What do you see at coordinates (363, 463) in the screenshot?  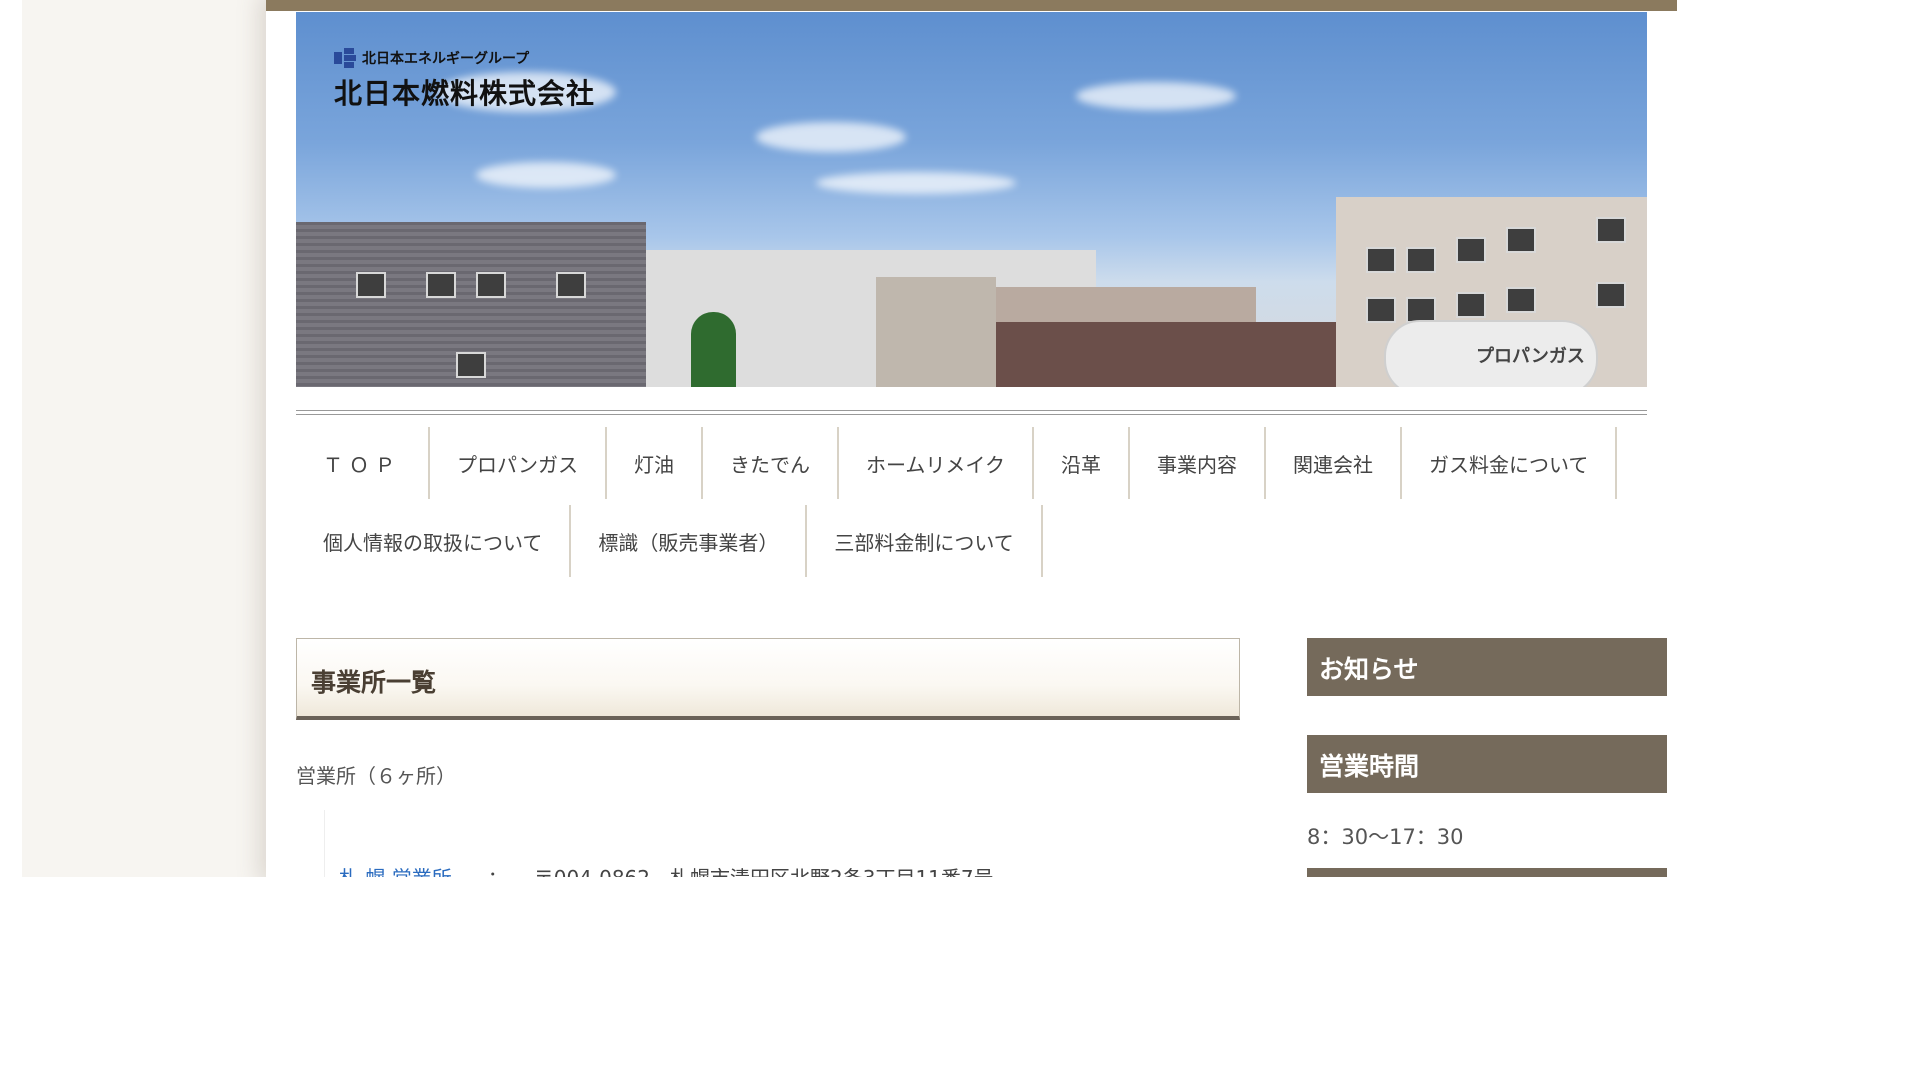 I see `nav-item-top: ＴＯＰ` at bounding box center [363, 463].